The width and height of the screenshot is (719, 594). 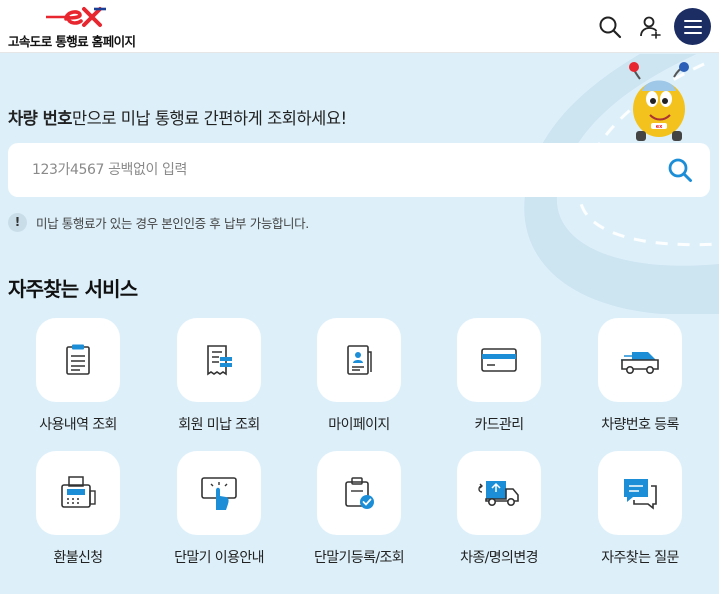 What do you see at coordinates (172, 223) in the screenshot?
I see `notice-text: 미납 통행료가 있는 경우 본인인증 후 납부 가능합니다.` at bounding box center [172, 223].